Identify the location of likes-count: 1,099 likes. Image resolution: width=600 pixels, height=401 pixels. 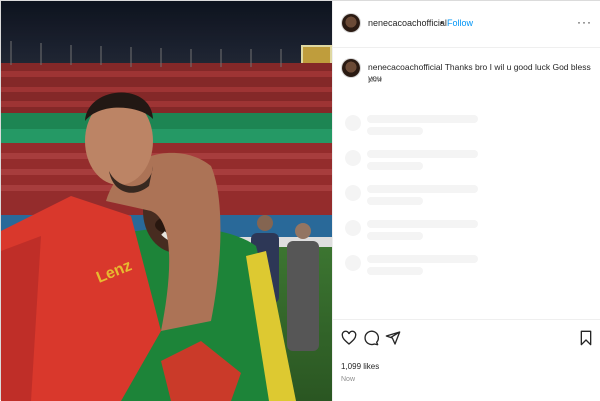
(360, 366).